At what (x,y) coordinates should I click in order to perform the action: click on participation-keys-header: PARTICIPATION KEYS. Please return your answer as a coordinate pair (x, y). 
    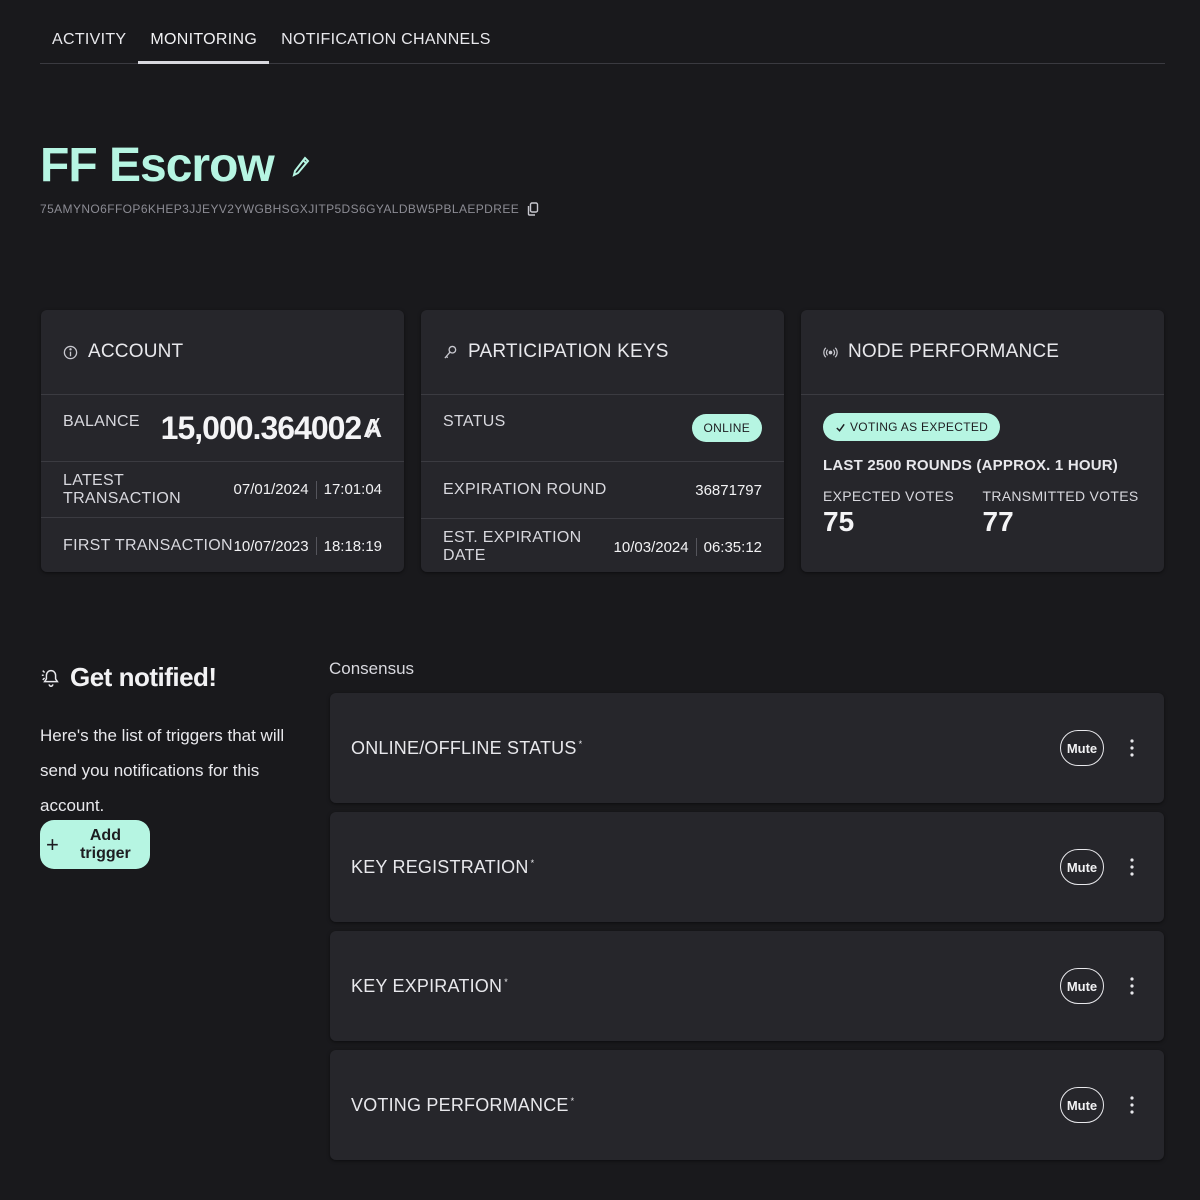
    Looking at the image, I should click on (602, 352).